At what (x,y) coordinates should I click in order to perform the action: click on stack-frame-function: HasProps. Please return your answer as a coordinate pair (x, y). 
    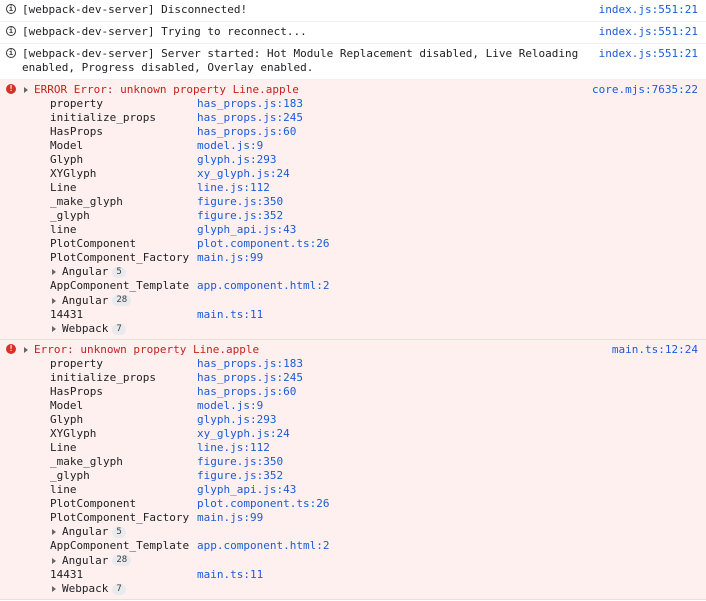
    Looking at the image, I should click on (76, 131).